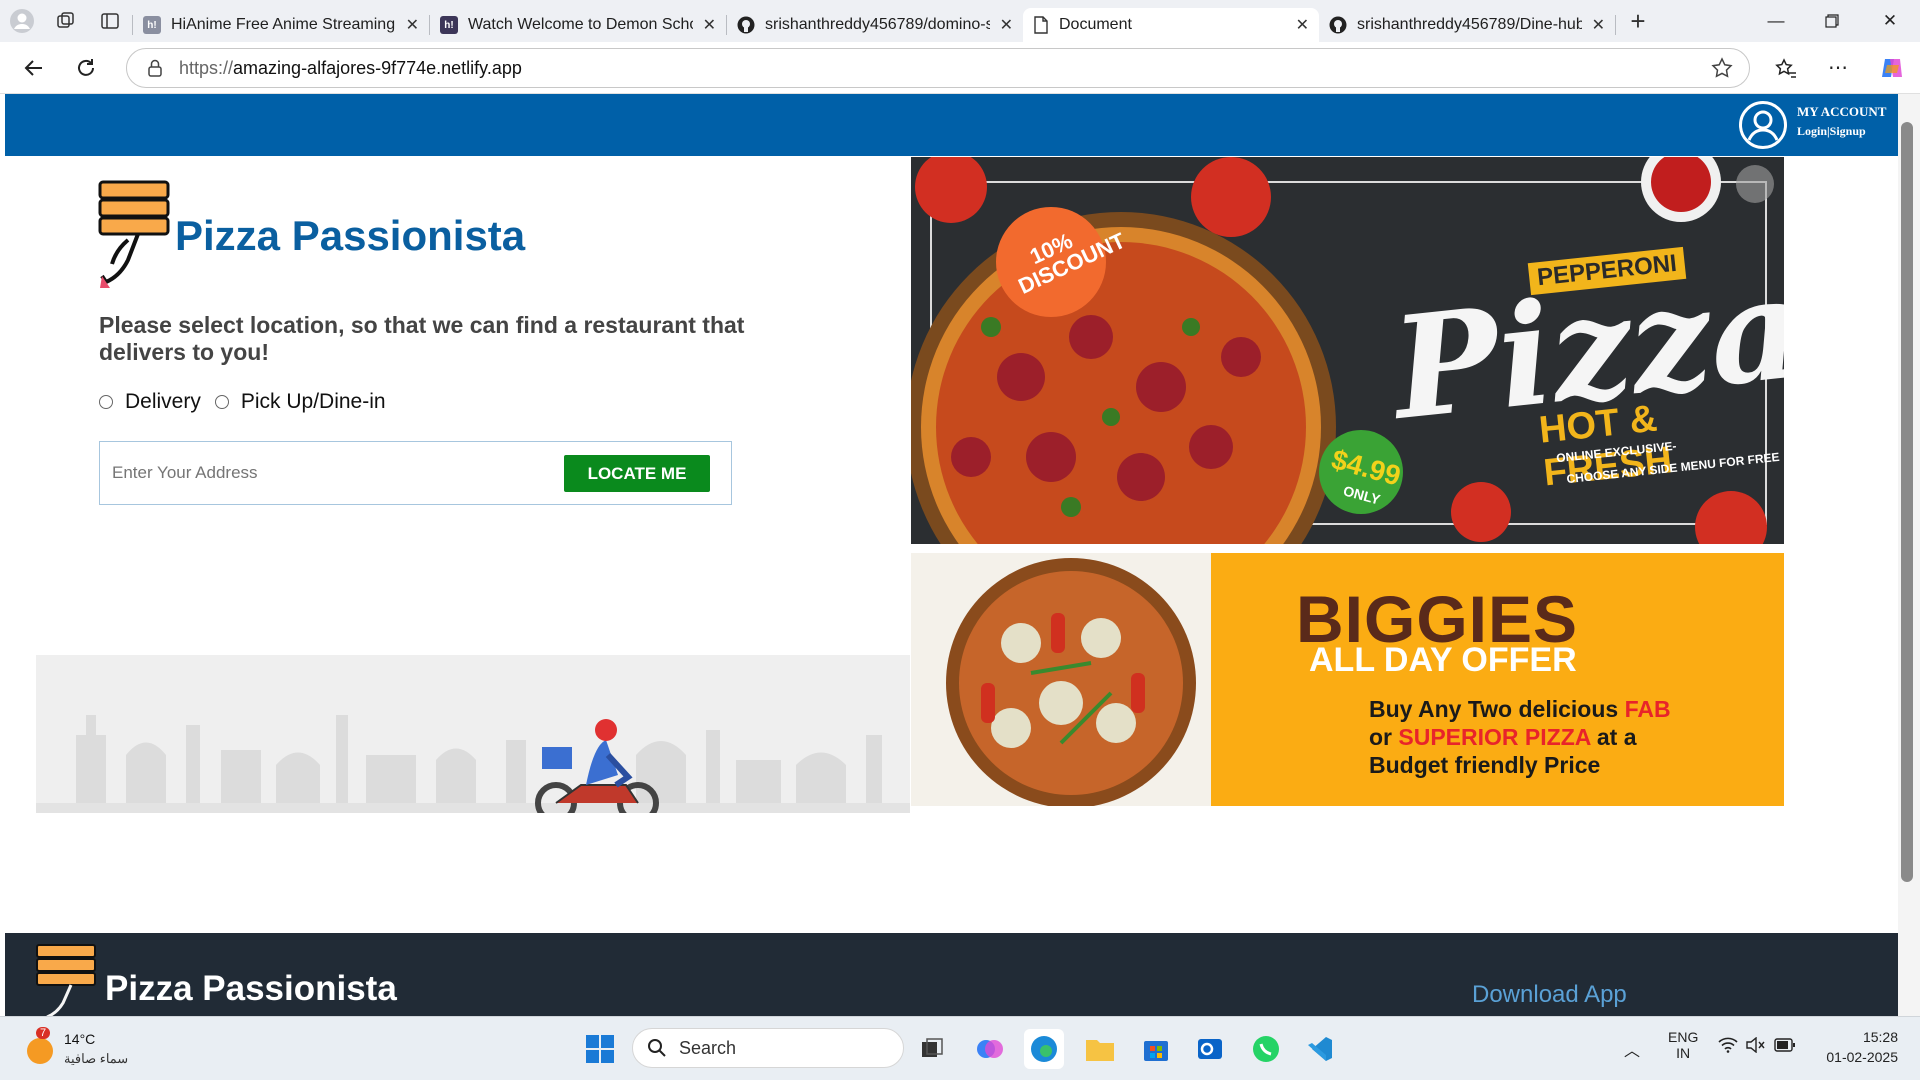 This screenshot has width=1920, height=1080. I want to click on tab-watch-demon-school: h! Watch Welcome to Demon Schoo ✕, so click(578, 25).